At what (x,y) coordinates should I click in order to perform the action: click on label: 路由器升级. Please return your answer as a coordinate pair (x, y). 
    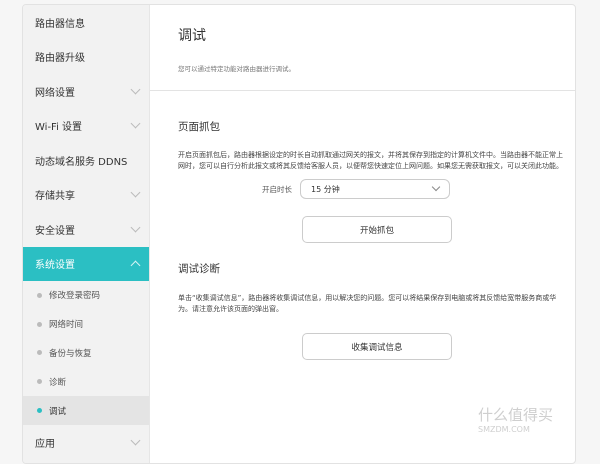
    Looking at the image, I should click on (60, 59).